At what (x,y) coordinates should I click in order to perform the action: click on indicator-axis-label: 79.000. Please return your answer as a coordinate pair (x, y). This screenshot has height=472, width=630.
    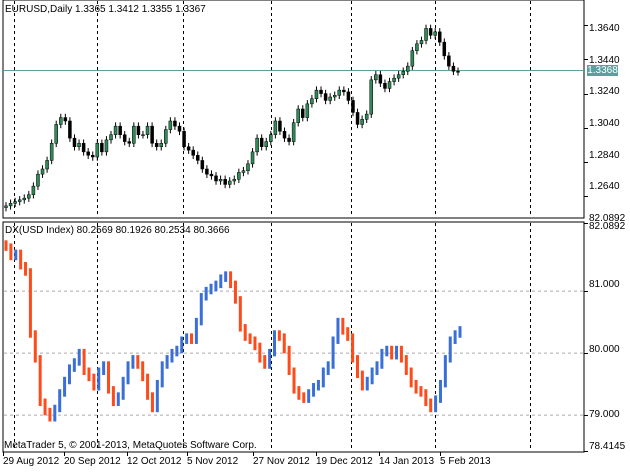
    Looking at the image, I should click on (604, 414).